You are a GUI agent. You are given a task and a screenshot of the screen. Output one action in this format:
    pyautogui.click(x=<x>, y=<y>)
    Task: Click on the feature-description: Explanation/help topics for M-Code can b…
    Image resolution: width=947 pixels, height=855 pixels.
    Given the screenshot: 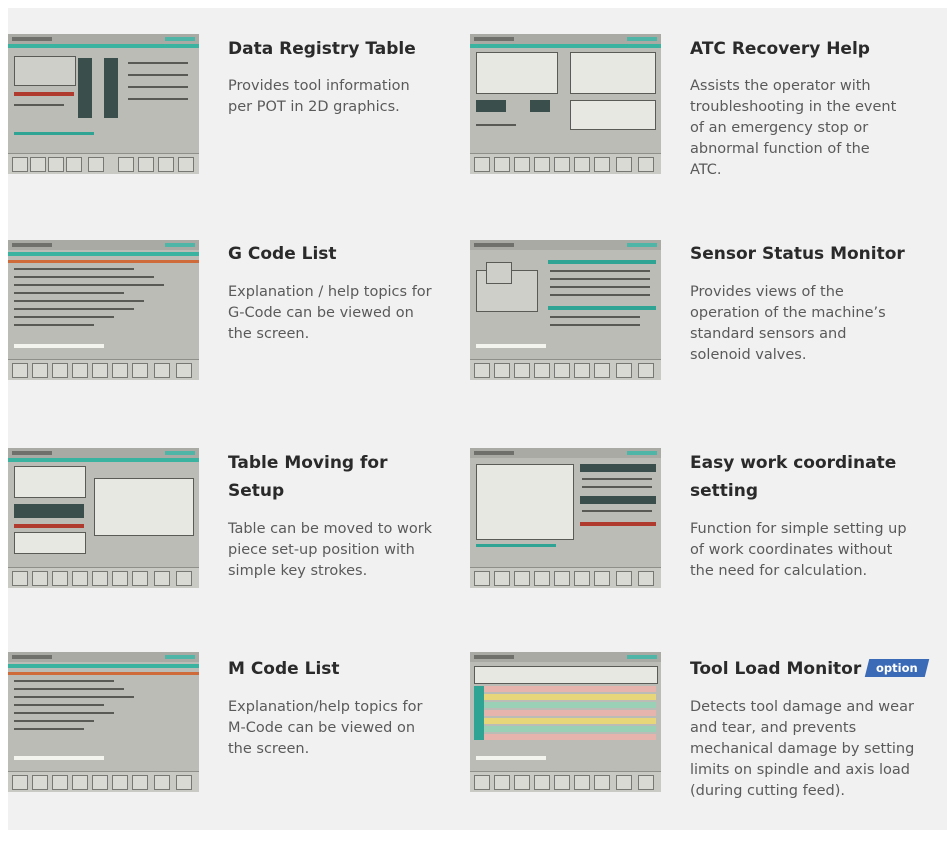 What is the action you would take?
    pyautogui.click(x=325, y=728)
    